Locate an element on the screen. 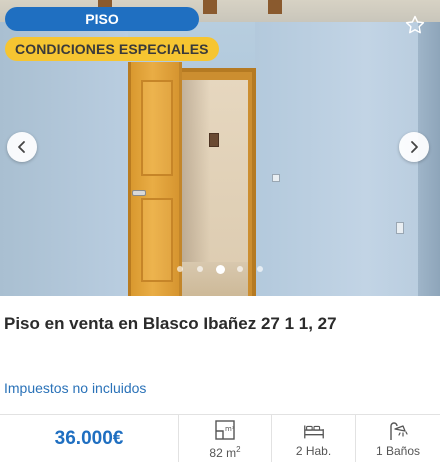 The width and height of the screenshot is (440, 462). listing-features: 36.000€ m² 82 m2 2 Hab. 1 Baños is located at coordinates (220, 438).